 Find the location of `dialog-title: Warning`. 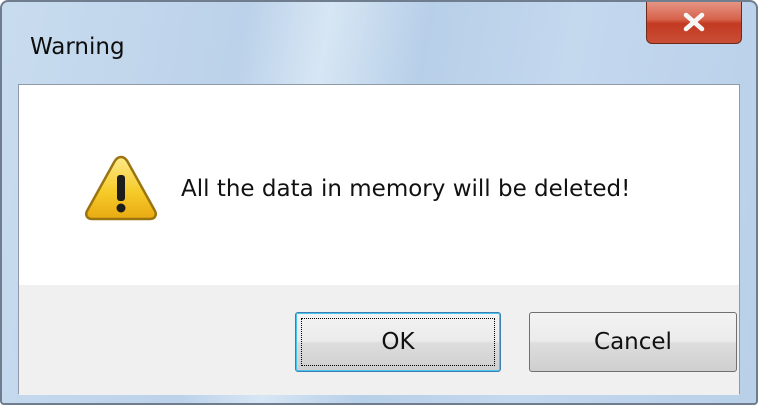

dialog-title: Warning is located at coordinates (77, 47).